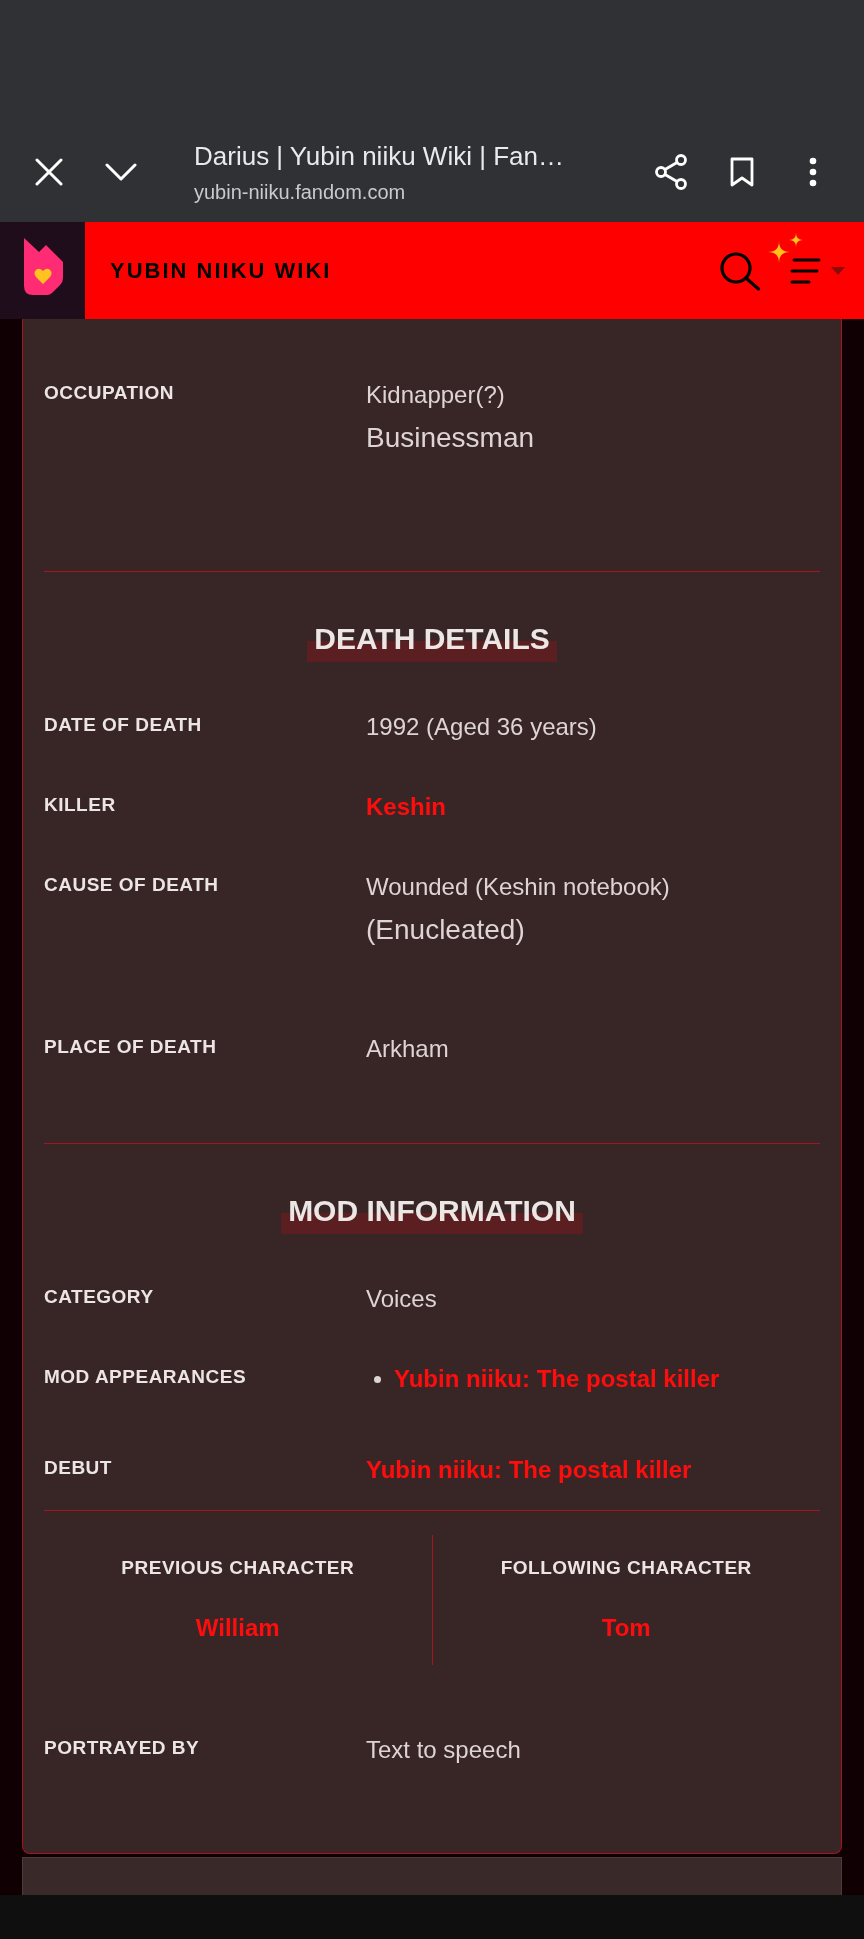 This screenshot has height=1939, width=864. Describe the element at coordinates (742, 172) in the screenshot. I see `bookmark-icon` at that location.